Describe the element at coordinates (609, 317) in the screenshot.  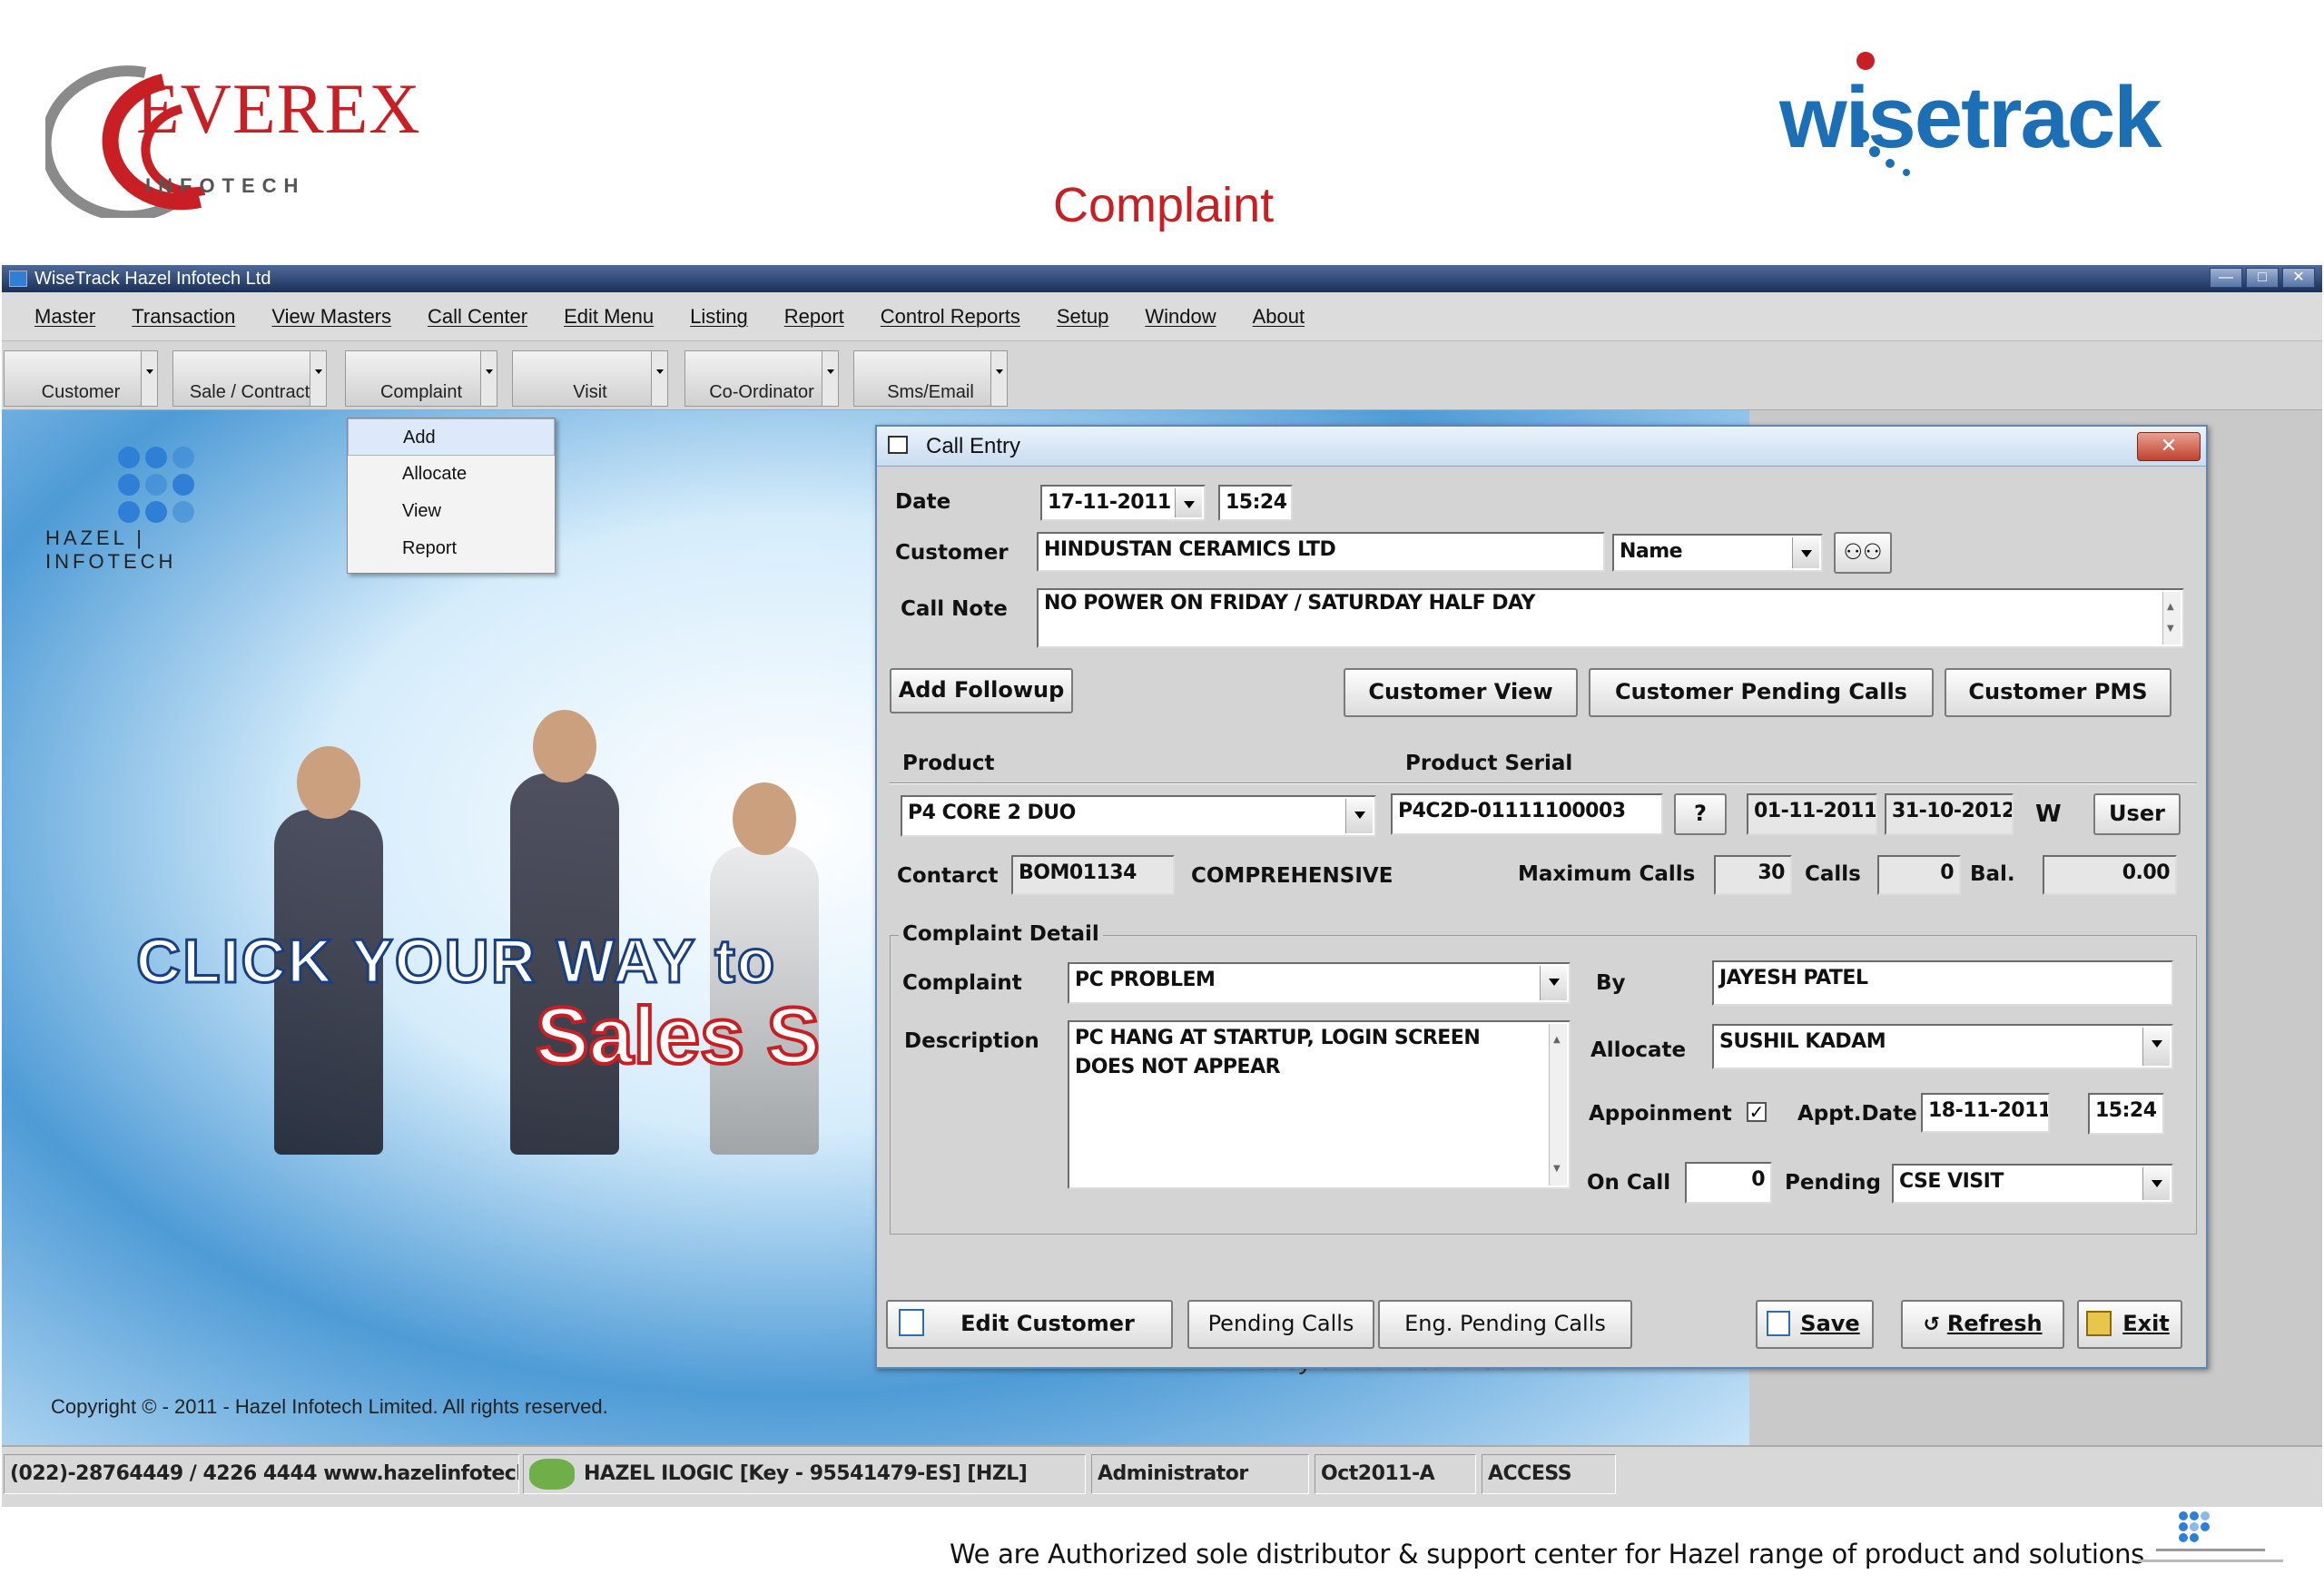
I see `menu-edit-menu: Edit Menu` at that location.